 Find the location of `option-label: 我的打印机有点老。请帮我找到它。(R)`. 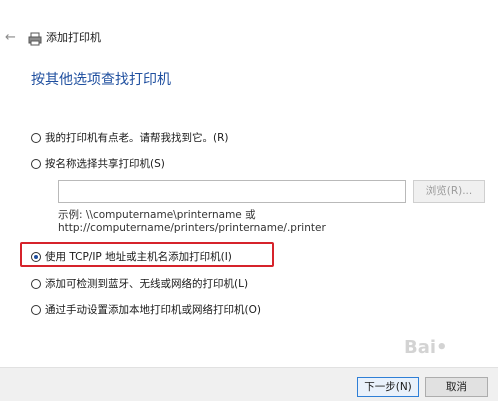

option-label: 我的打印机有点老。请帮我找到它。(R) is located at coordinates (137, 138).